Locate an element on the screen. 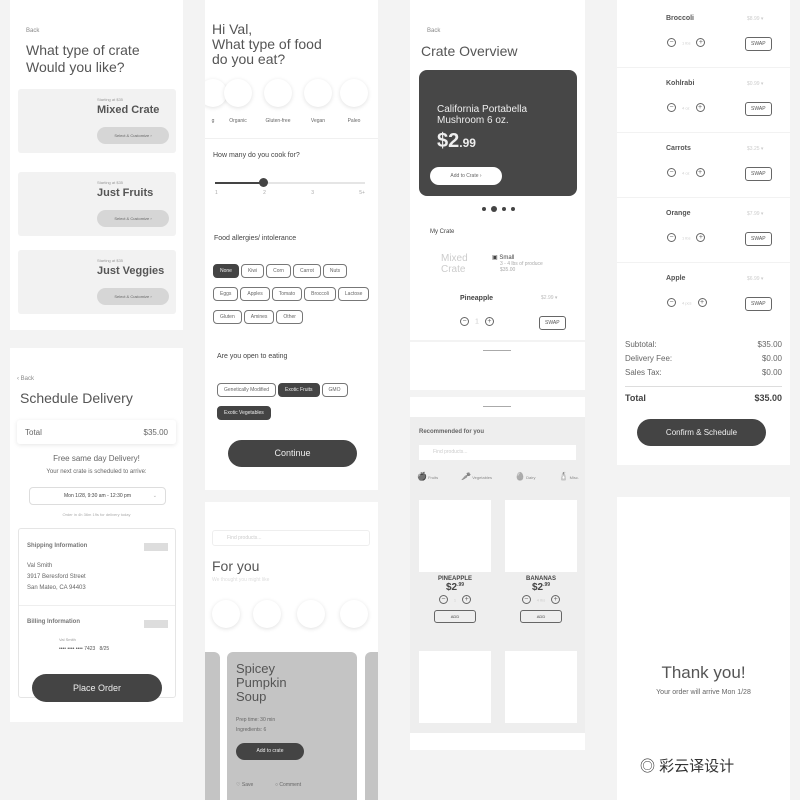 This screenshot has width=800, height=800. option-chip: Carrot is located at coordinates (306, 271).